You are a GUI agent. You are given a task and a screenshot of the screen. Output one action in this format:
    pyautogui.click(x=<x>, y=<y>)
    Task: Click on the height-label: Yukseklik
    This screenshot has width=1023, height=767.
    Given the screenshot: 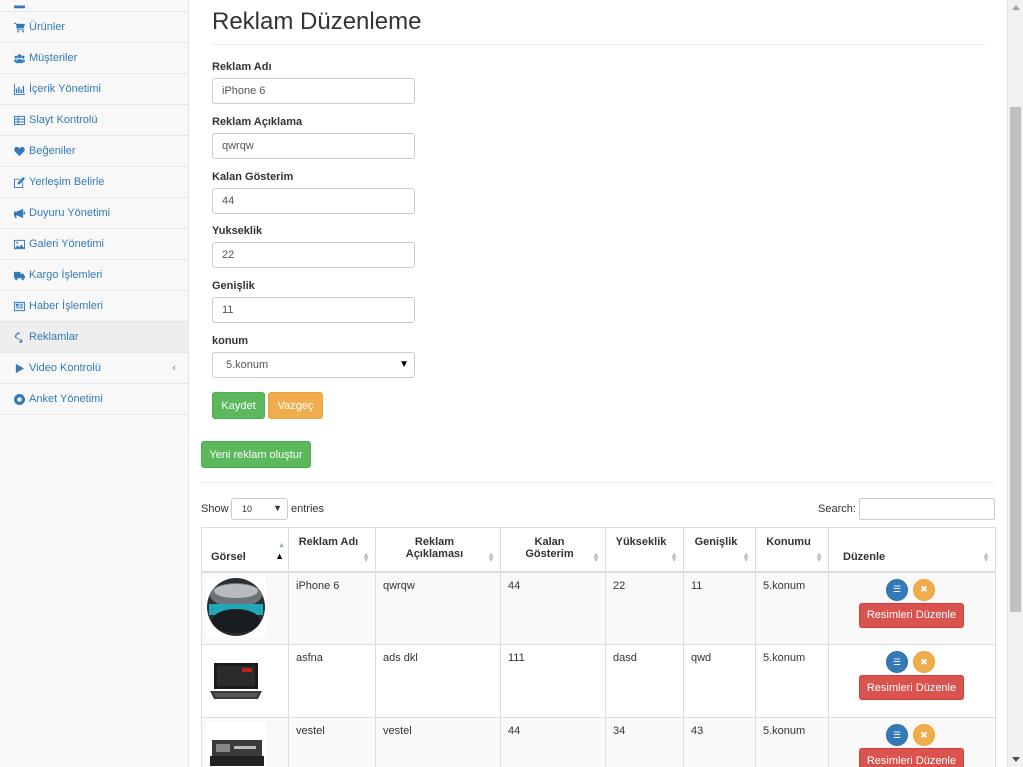 What is the action you would take?
    pyautogui.click(x=237, y=231)
    